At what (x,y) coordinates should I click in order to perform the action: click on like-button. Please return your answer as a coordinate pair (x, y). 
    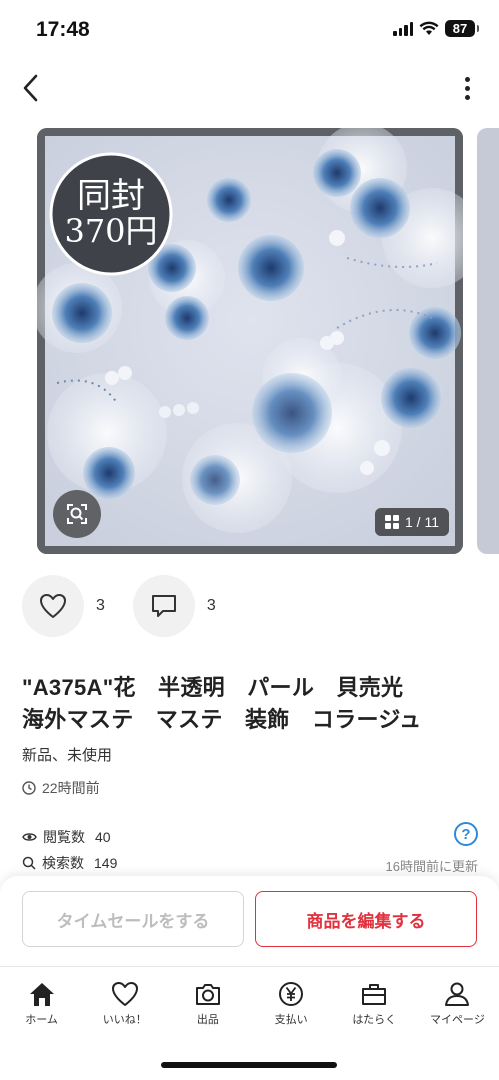
    Looking at the image, I should click on (53, 606).